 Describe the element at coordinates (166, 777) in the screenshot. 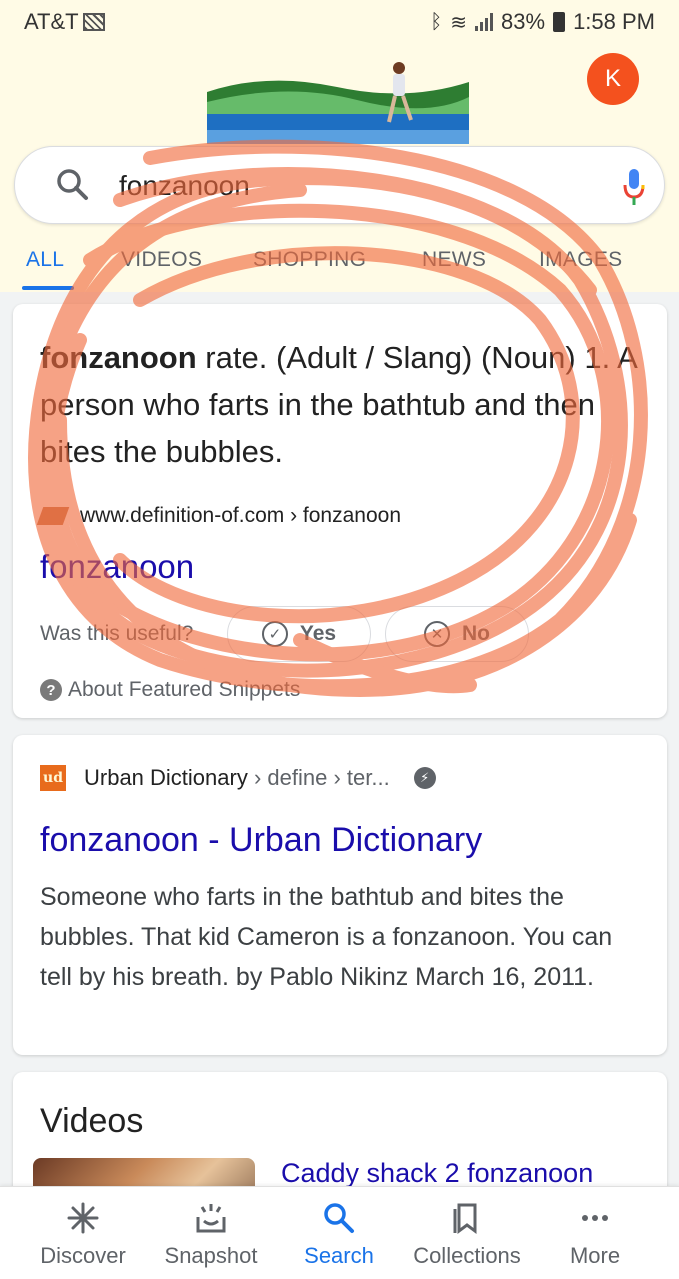

I see `urban-site-name: Urban Dictionary` at that location.